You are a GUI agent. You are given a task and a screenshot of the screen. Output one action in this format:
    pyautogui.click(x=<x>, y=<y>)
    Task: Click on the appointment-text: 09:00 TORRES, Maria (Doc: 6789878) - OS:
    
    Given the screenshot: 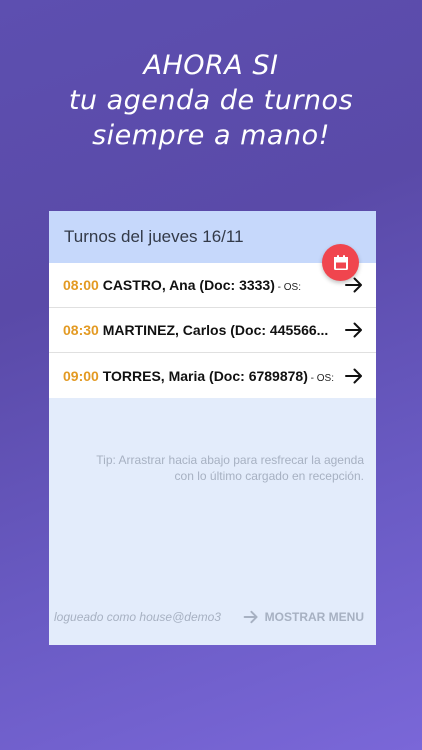 What is the action you would take?
    pyautogui.click(x=203, y=376)
    